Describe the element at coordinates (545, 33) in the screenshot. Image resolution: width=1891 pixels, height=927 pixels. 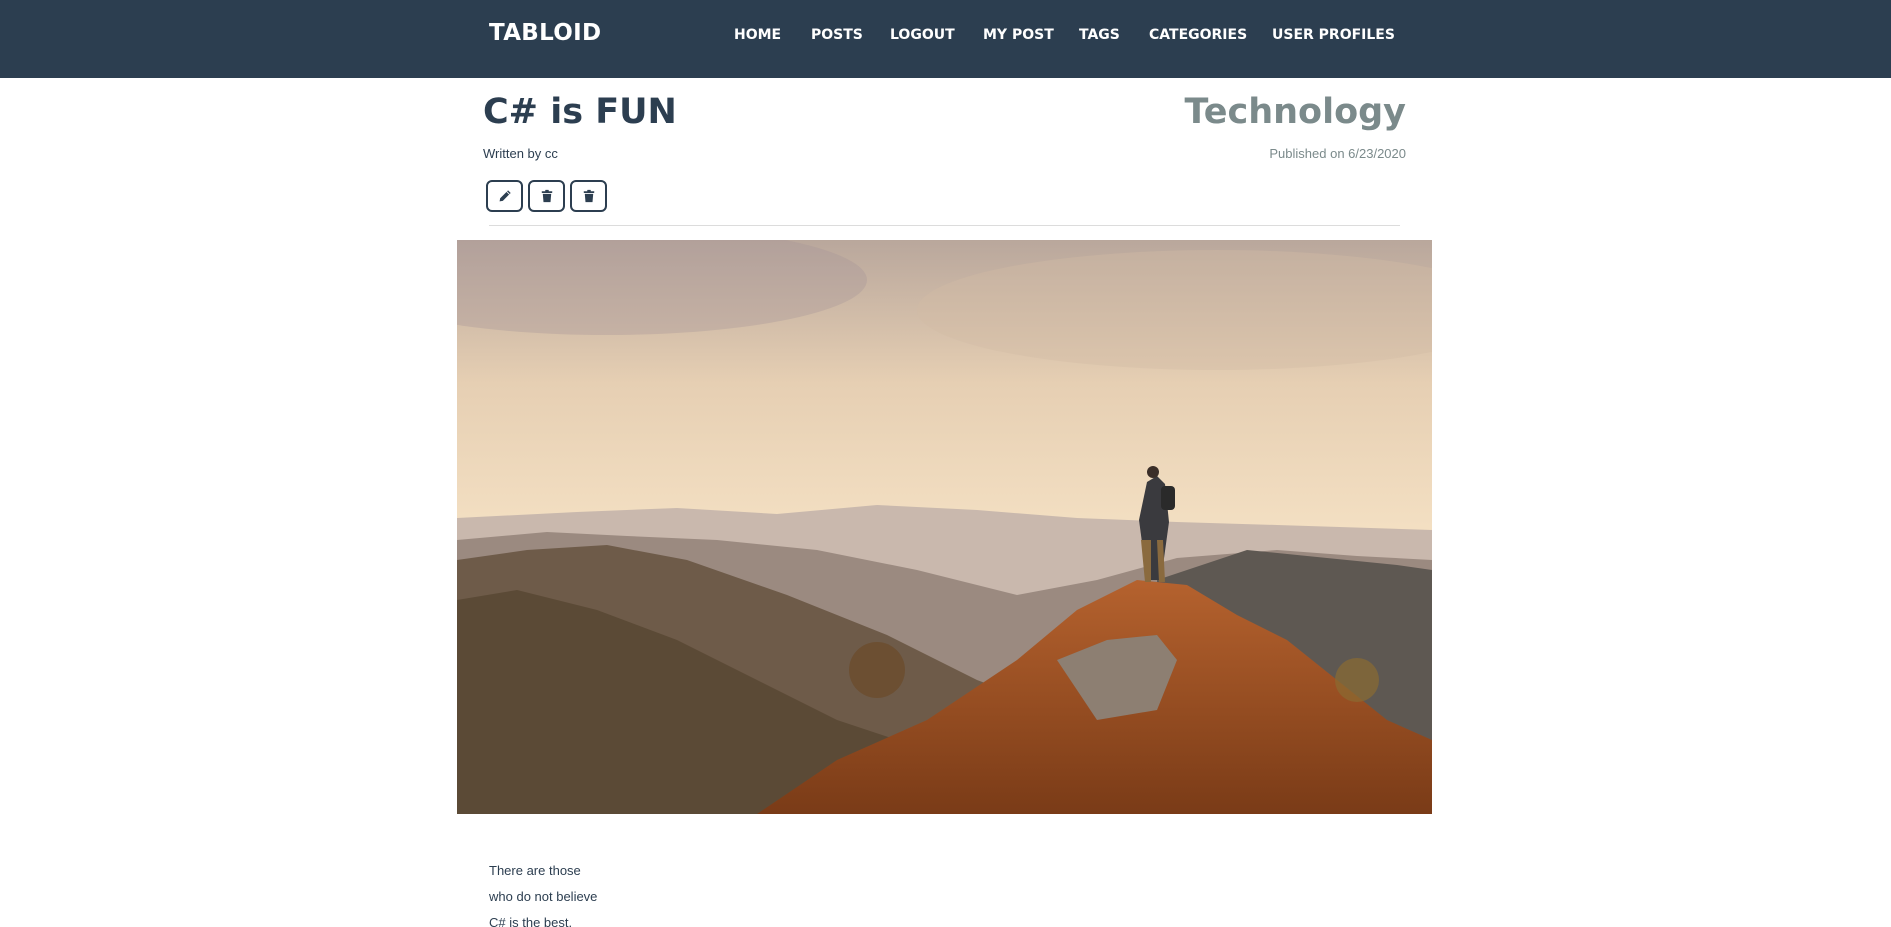
I see `brand-link: TABLOID` at that location.